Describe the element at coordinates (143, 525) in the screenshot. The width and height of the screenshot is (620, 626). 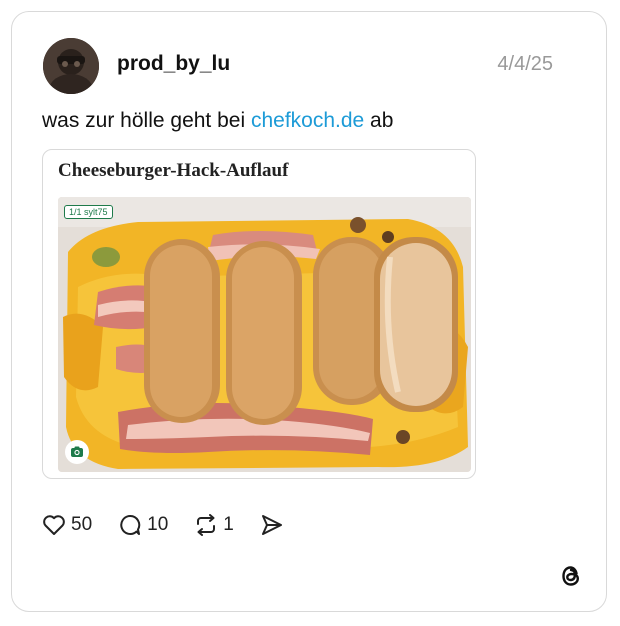
I see `reply-button: 10` at that location.